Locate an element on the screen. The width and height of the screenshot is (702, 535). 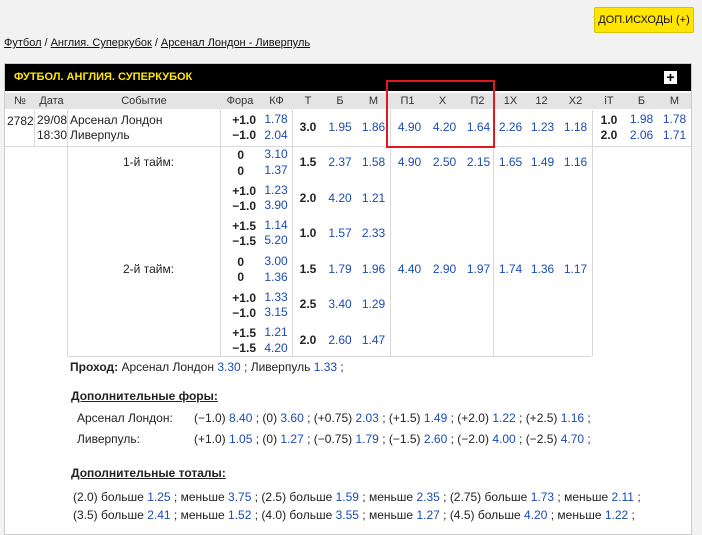
individual-under-odd-2: 1.71 is located at coordinates (674, 135).